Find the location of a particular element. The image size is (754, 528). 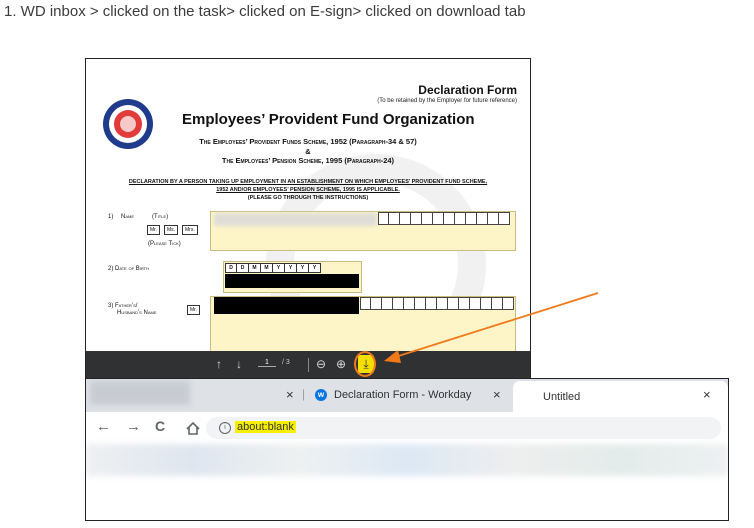

forward-icon: → is located at coordinates (133, 426).